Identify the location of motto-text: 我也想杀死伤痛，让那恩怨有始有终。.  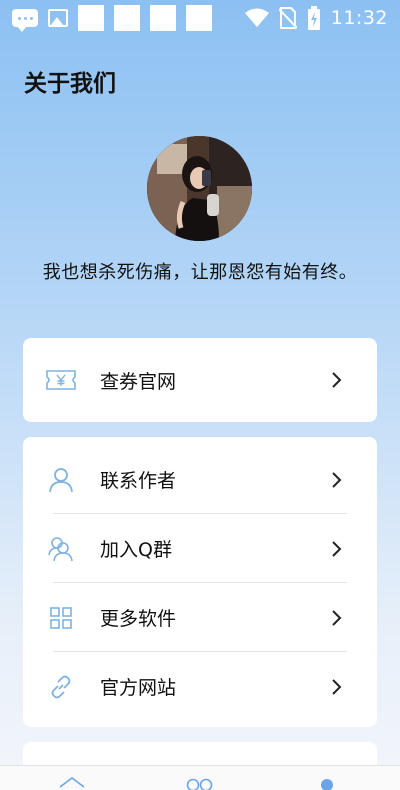
(200, 272).